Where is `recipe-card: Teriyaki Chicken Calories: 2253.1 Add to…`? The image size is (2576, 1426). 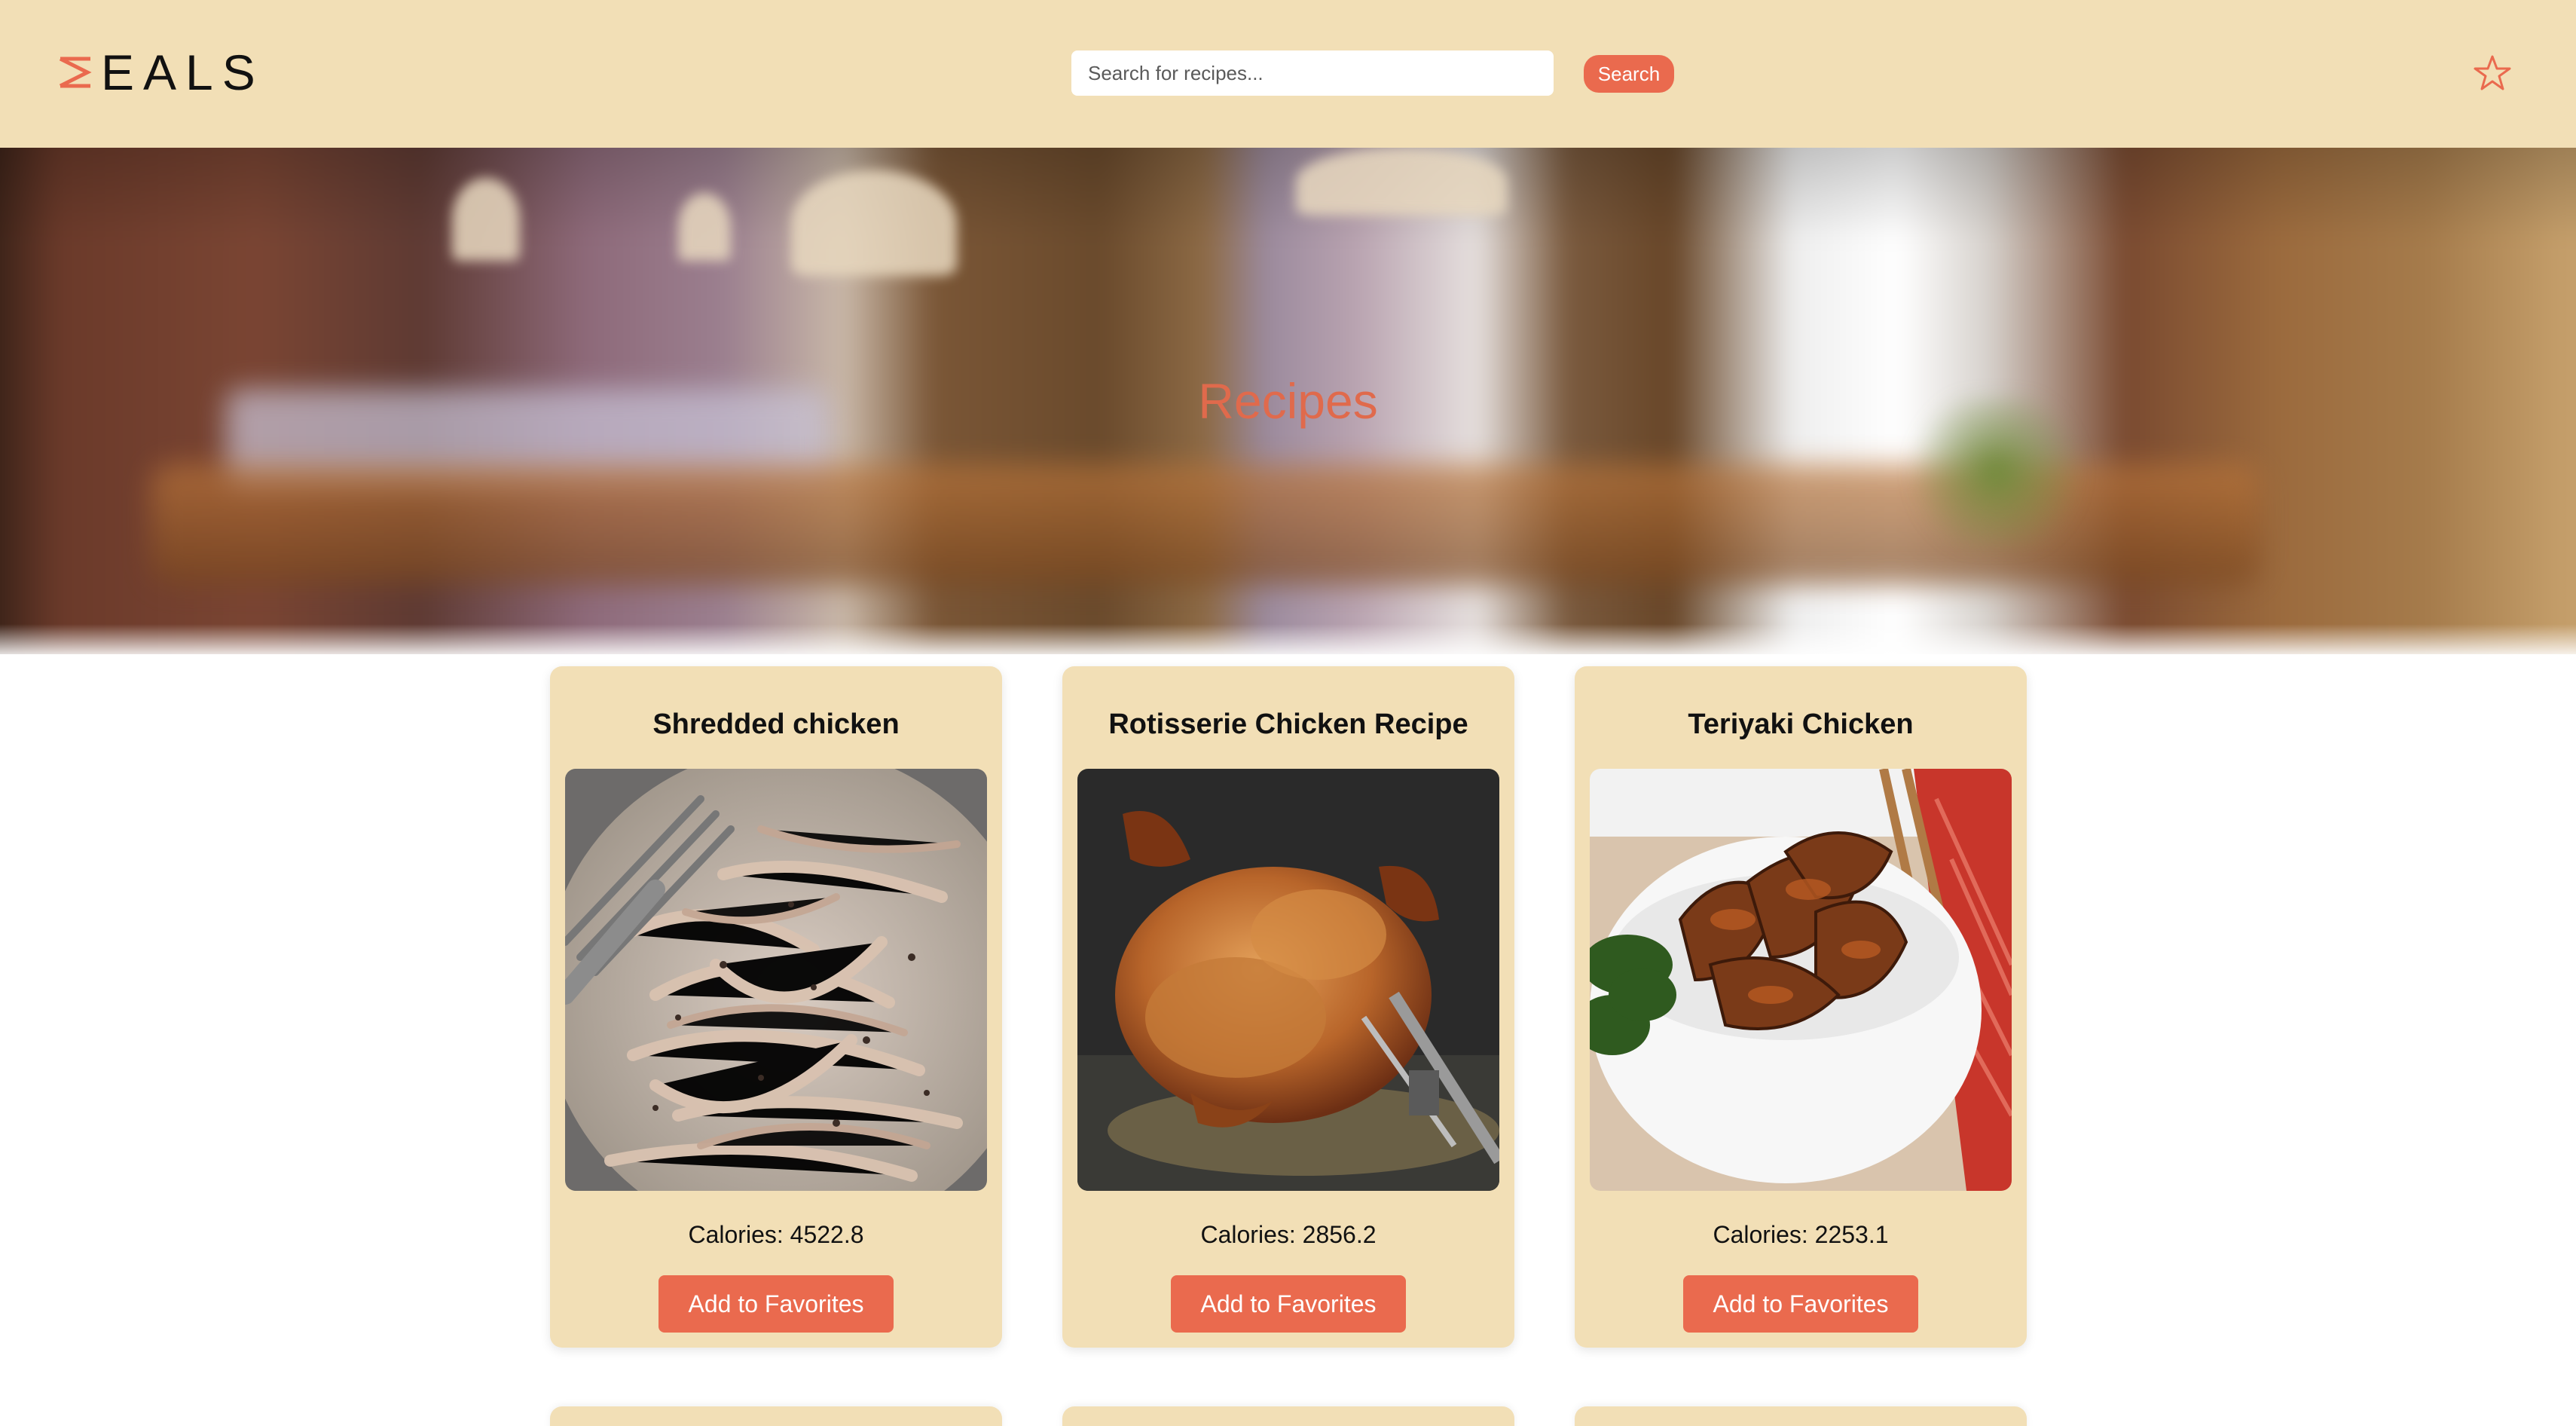
recipe-card: Teriyaki Chicken Calories: 2253.1 Add to… is located at coordinates (1801, 1007).